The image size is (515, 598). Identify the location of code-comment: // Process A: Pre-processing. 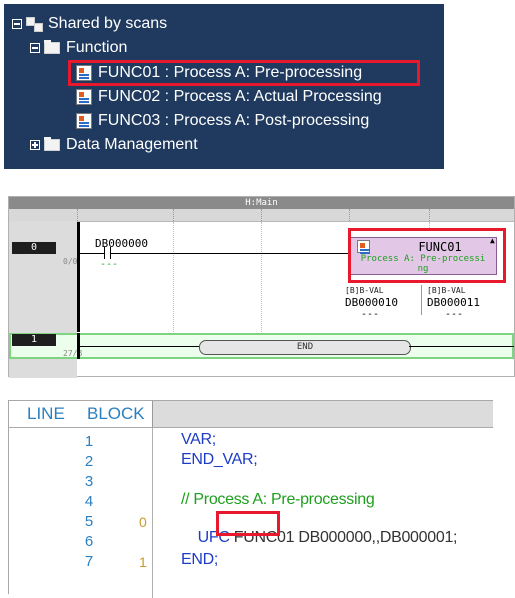
(278, 500).